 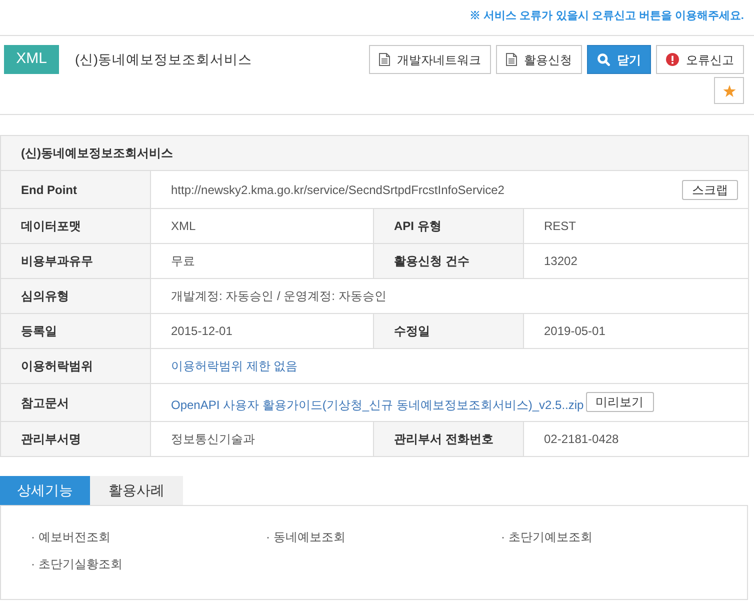 What do you see at coordinates (31, 59) in the screenshot?
I see `format-badge: XML` at bounding box center [31, 59].